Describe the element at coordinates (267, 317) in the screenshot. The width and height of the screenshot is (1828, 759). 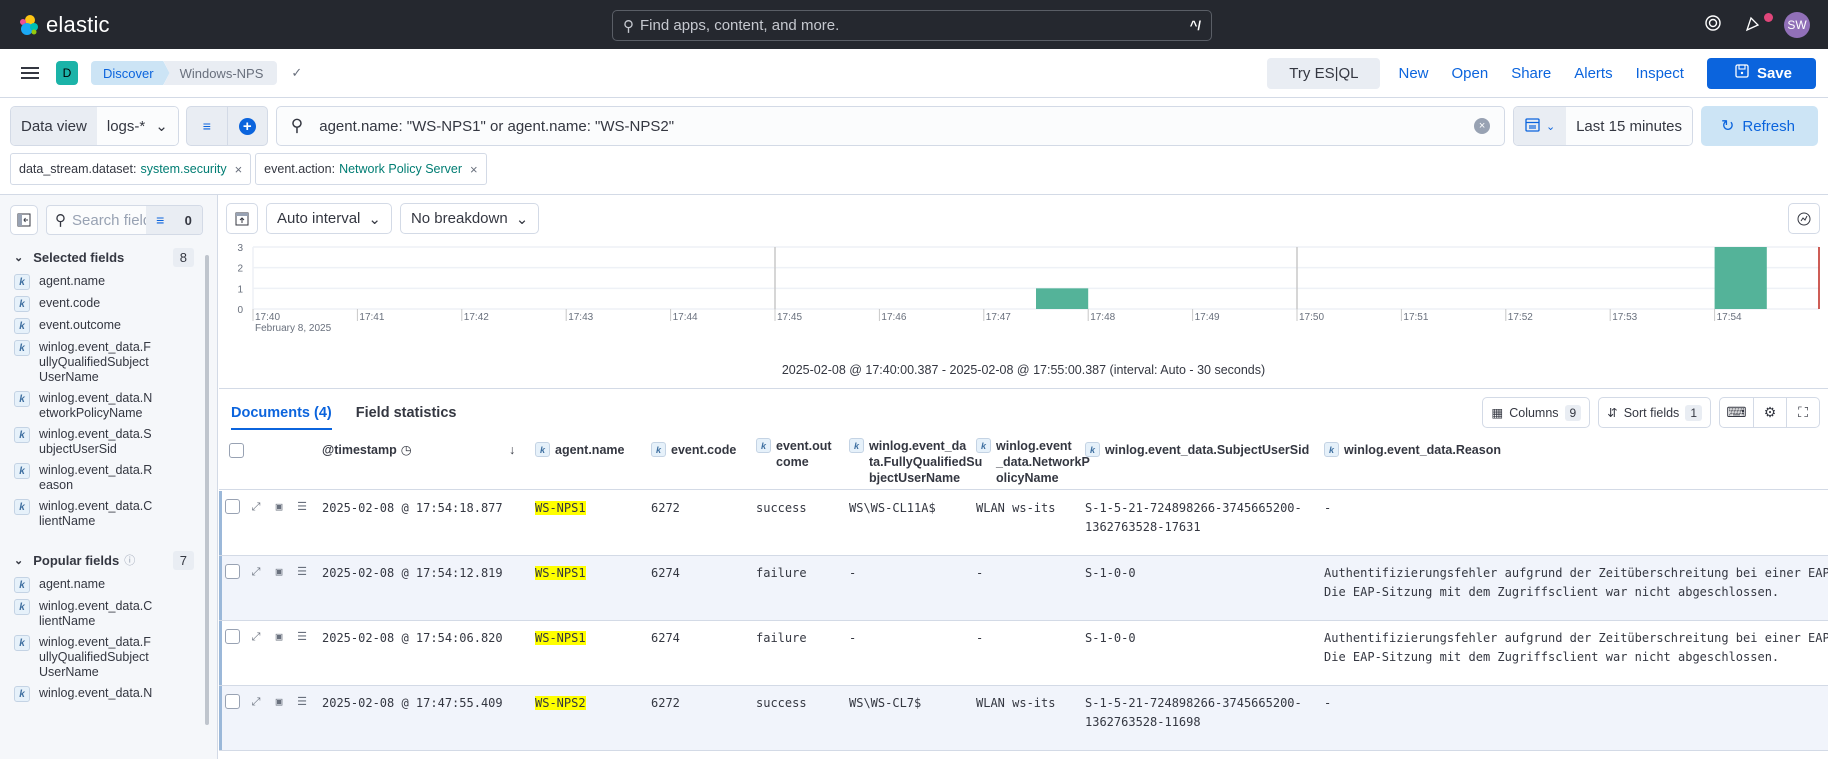
I see `x-tick-label: 17:40` at that location.